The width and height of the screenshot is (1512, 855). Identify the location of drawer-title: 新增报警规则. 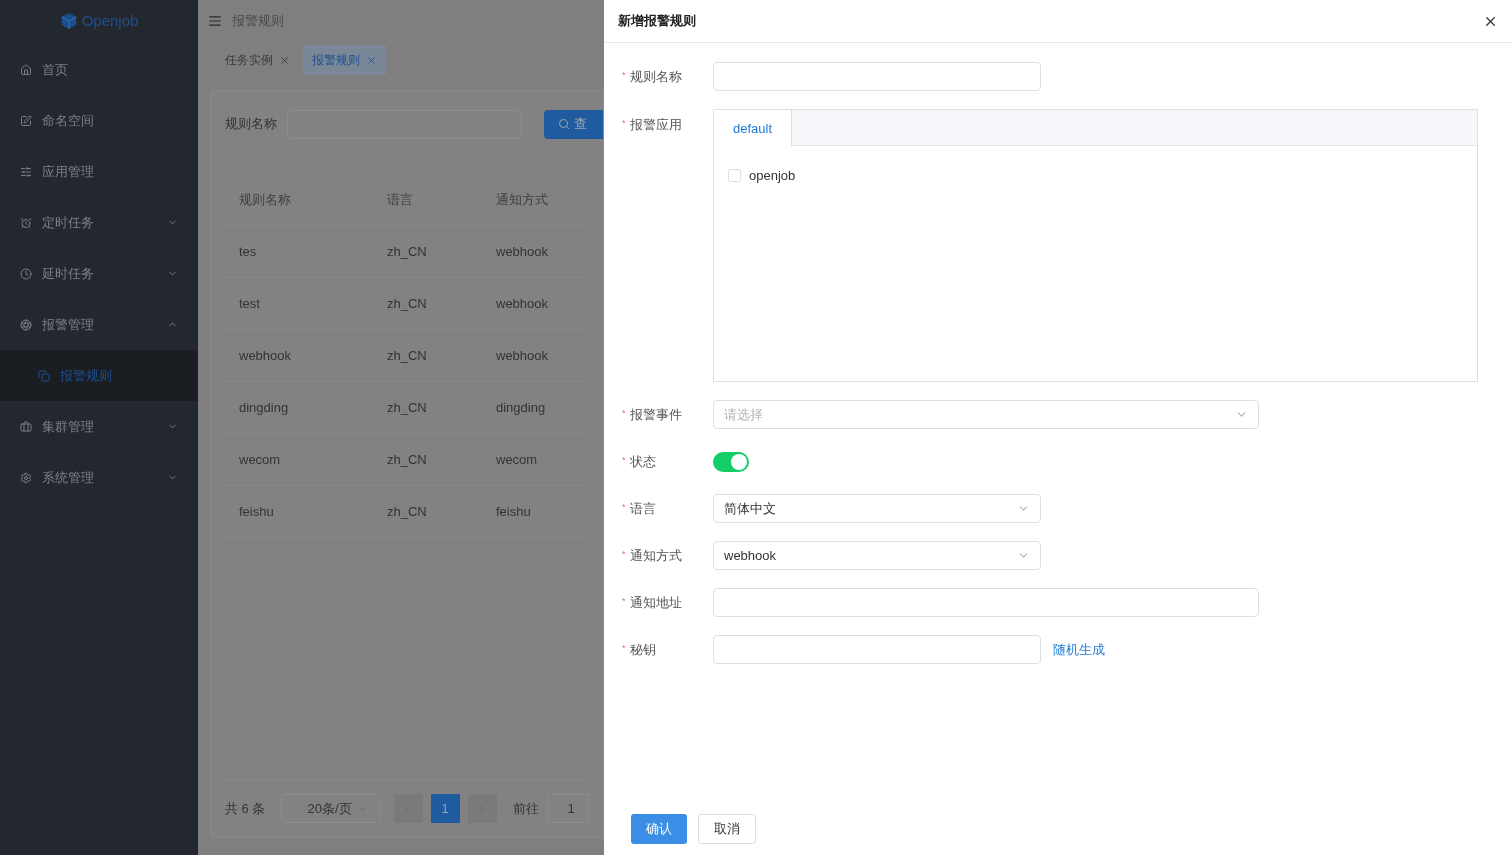
(657, 21).